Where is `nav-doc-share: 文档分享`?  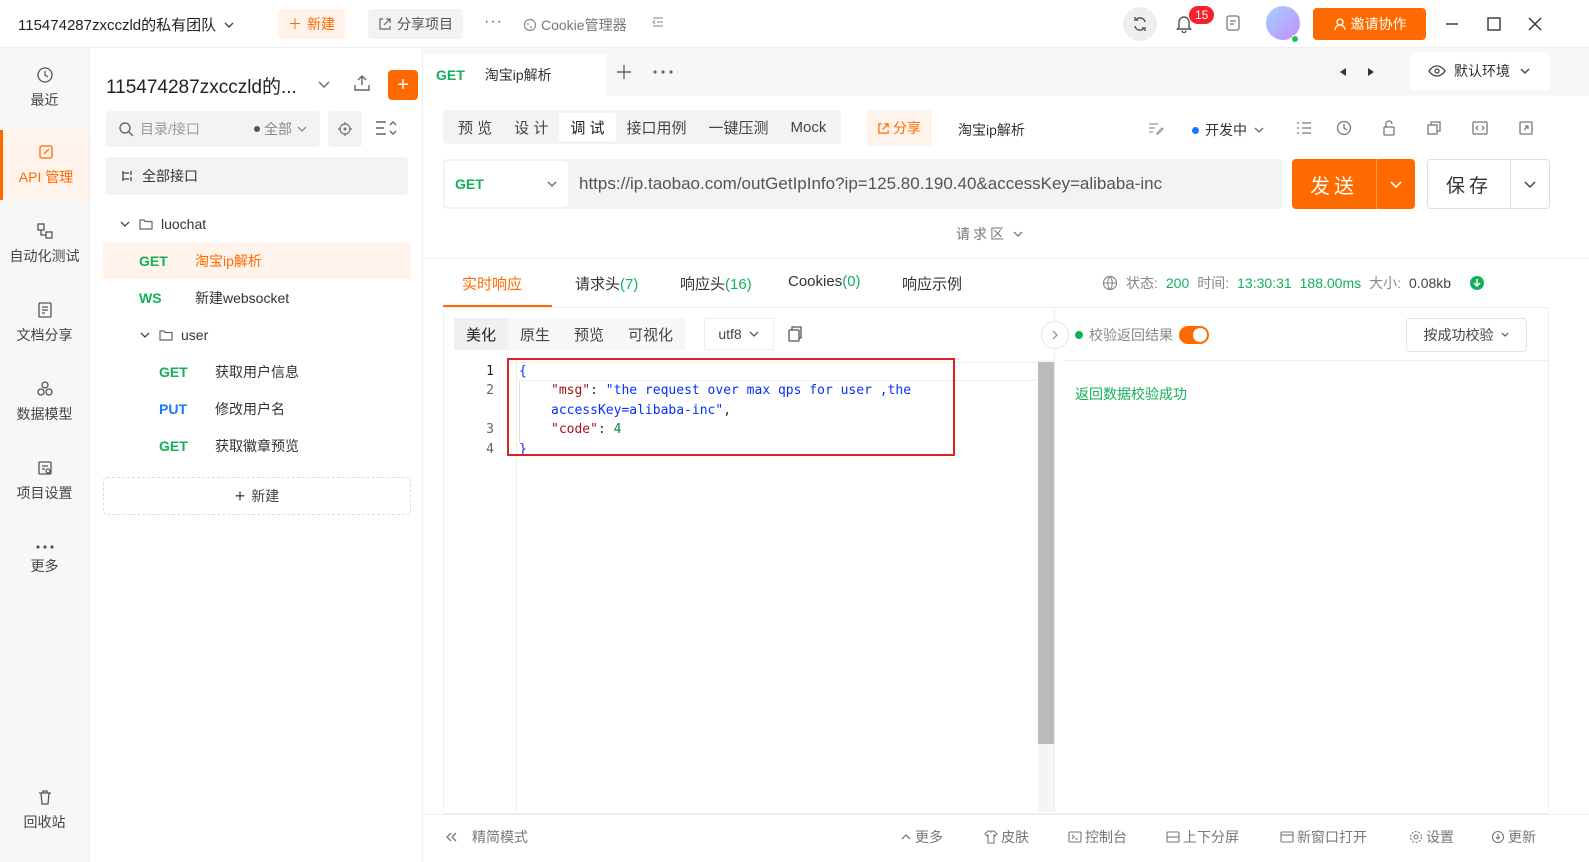 nav-doc-share: 文档分享 is located at coordinates (44, 323).